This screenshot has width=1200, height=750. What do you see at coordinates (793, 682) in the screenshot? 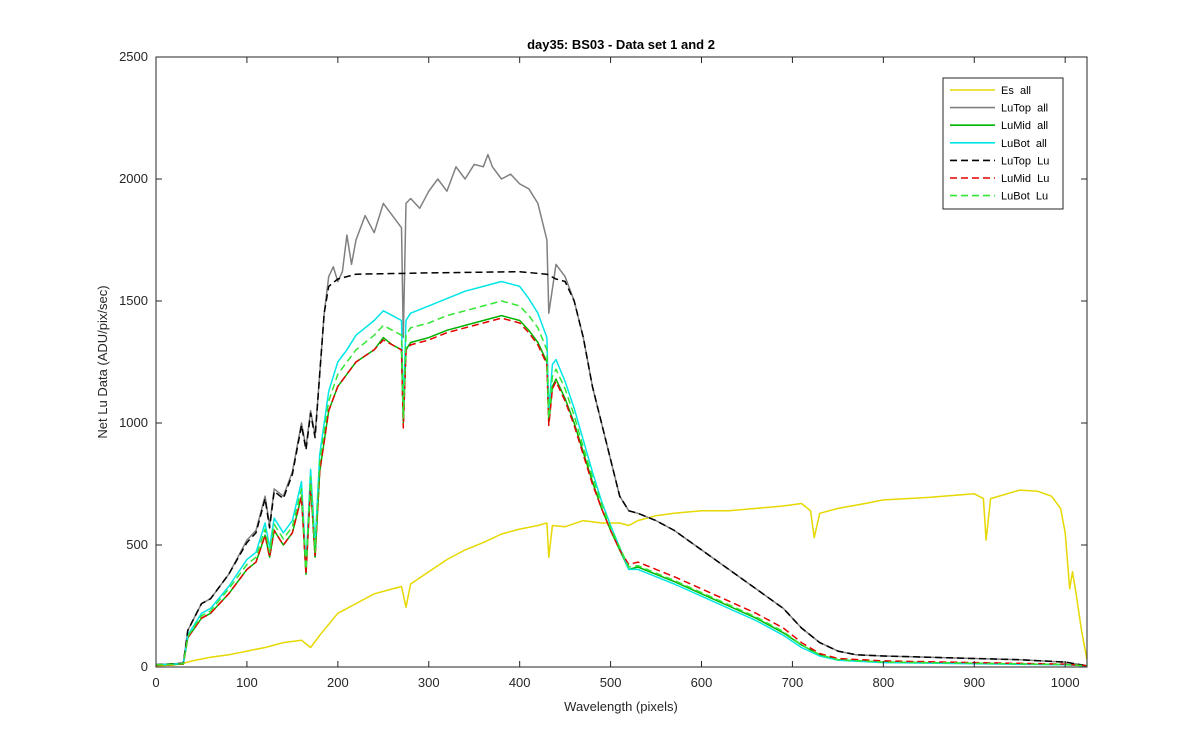
I see `x-tick-label: 700` at bounding box center [793, 682].